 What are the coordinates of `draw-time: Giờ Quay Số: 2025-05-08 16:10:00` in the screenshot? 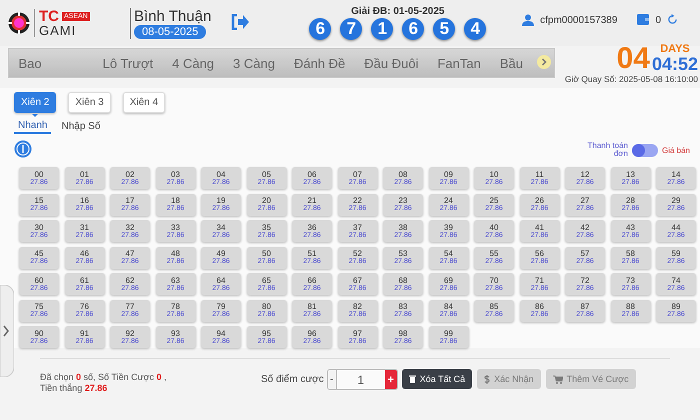 It's located at (631, 79).